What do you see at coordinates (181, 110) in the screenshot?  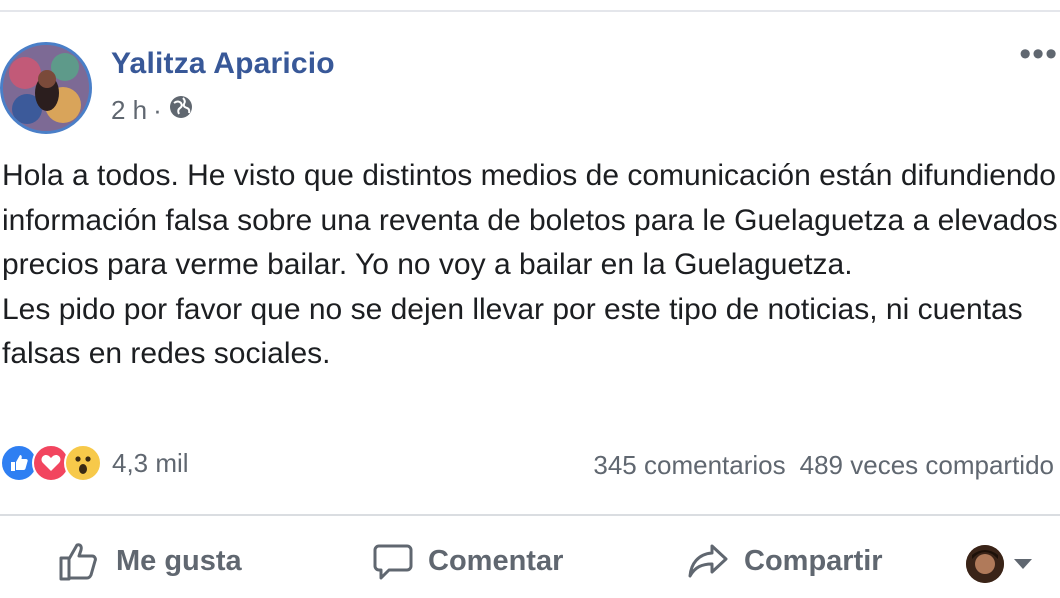 I see `globe-icon` at bounding box center [181, 110].